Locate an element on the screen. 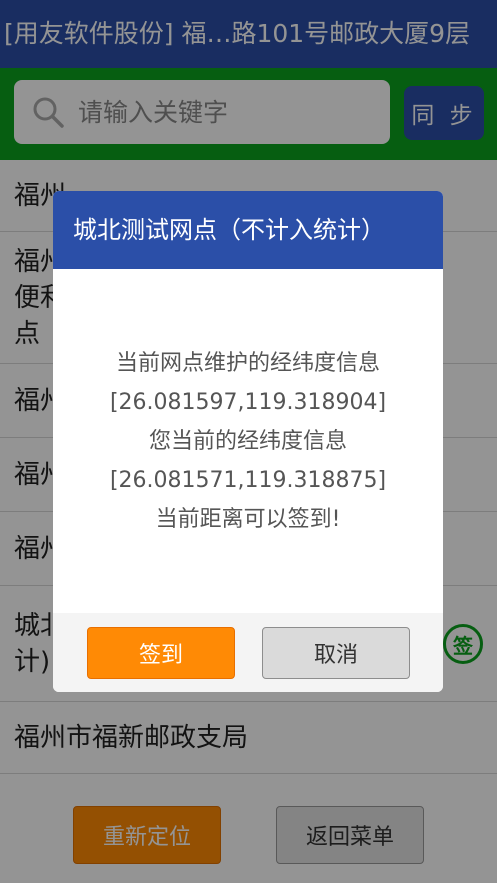 The height and width of the screenshot is (883, 497). dialog-text-line: 当前网点维护的经纬度信息 is located at coordinates (247, 363).